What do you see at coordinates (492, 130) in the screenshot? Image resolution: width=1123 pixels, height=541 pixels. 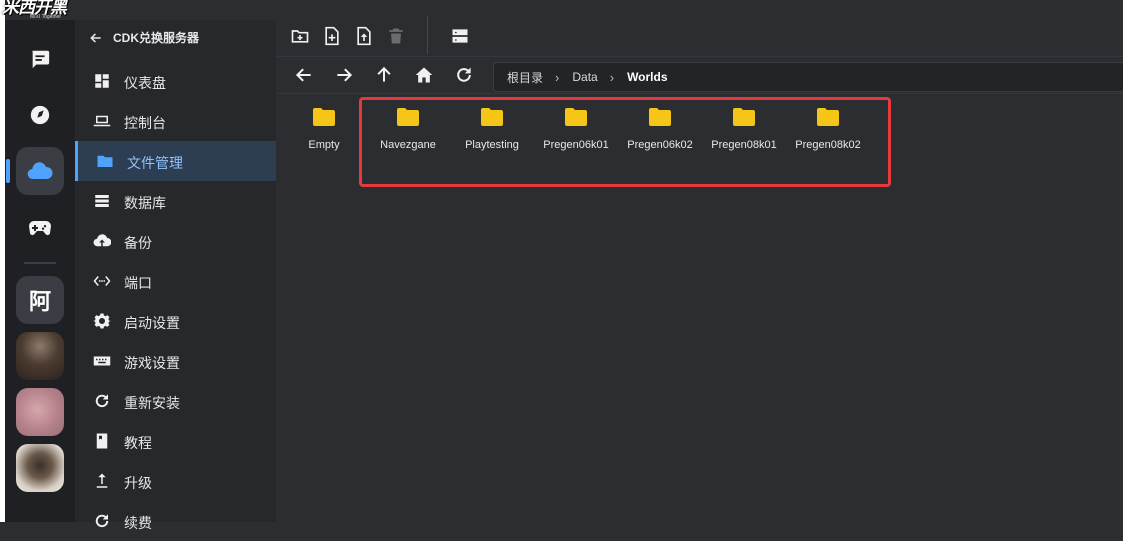 I see `folder-item: Playtesting` at bounding box center [492, 130].